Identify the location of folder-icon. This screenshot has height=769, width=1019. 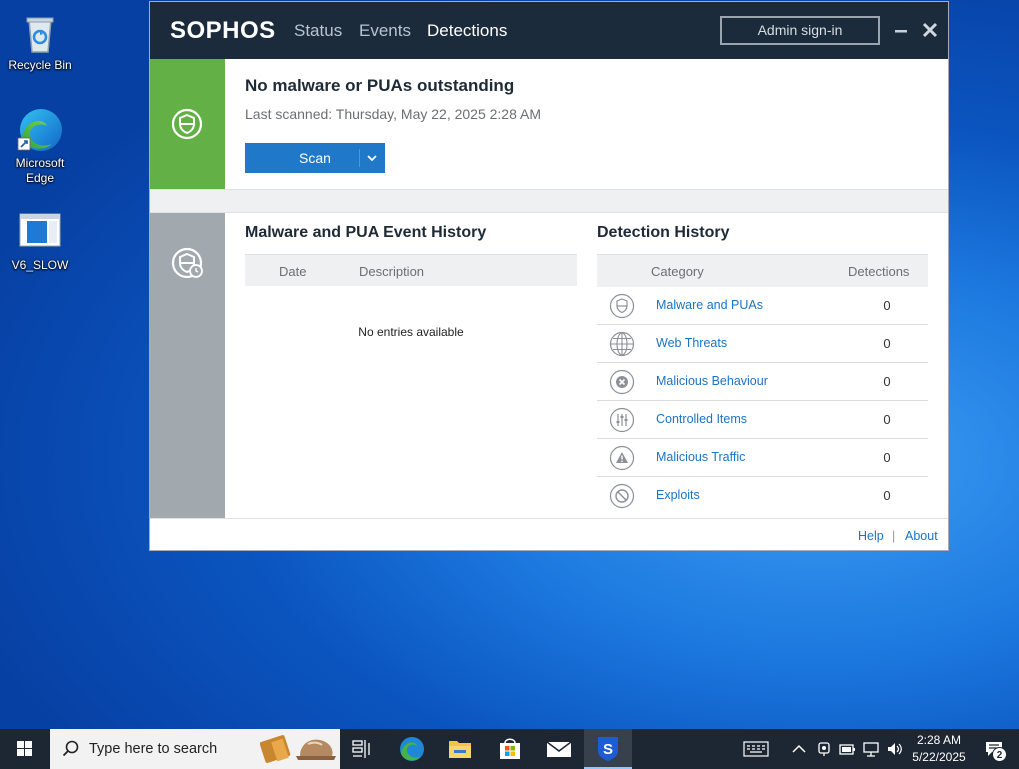
(460, 749).